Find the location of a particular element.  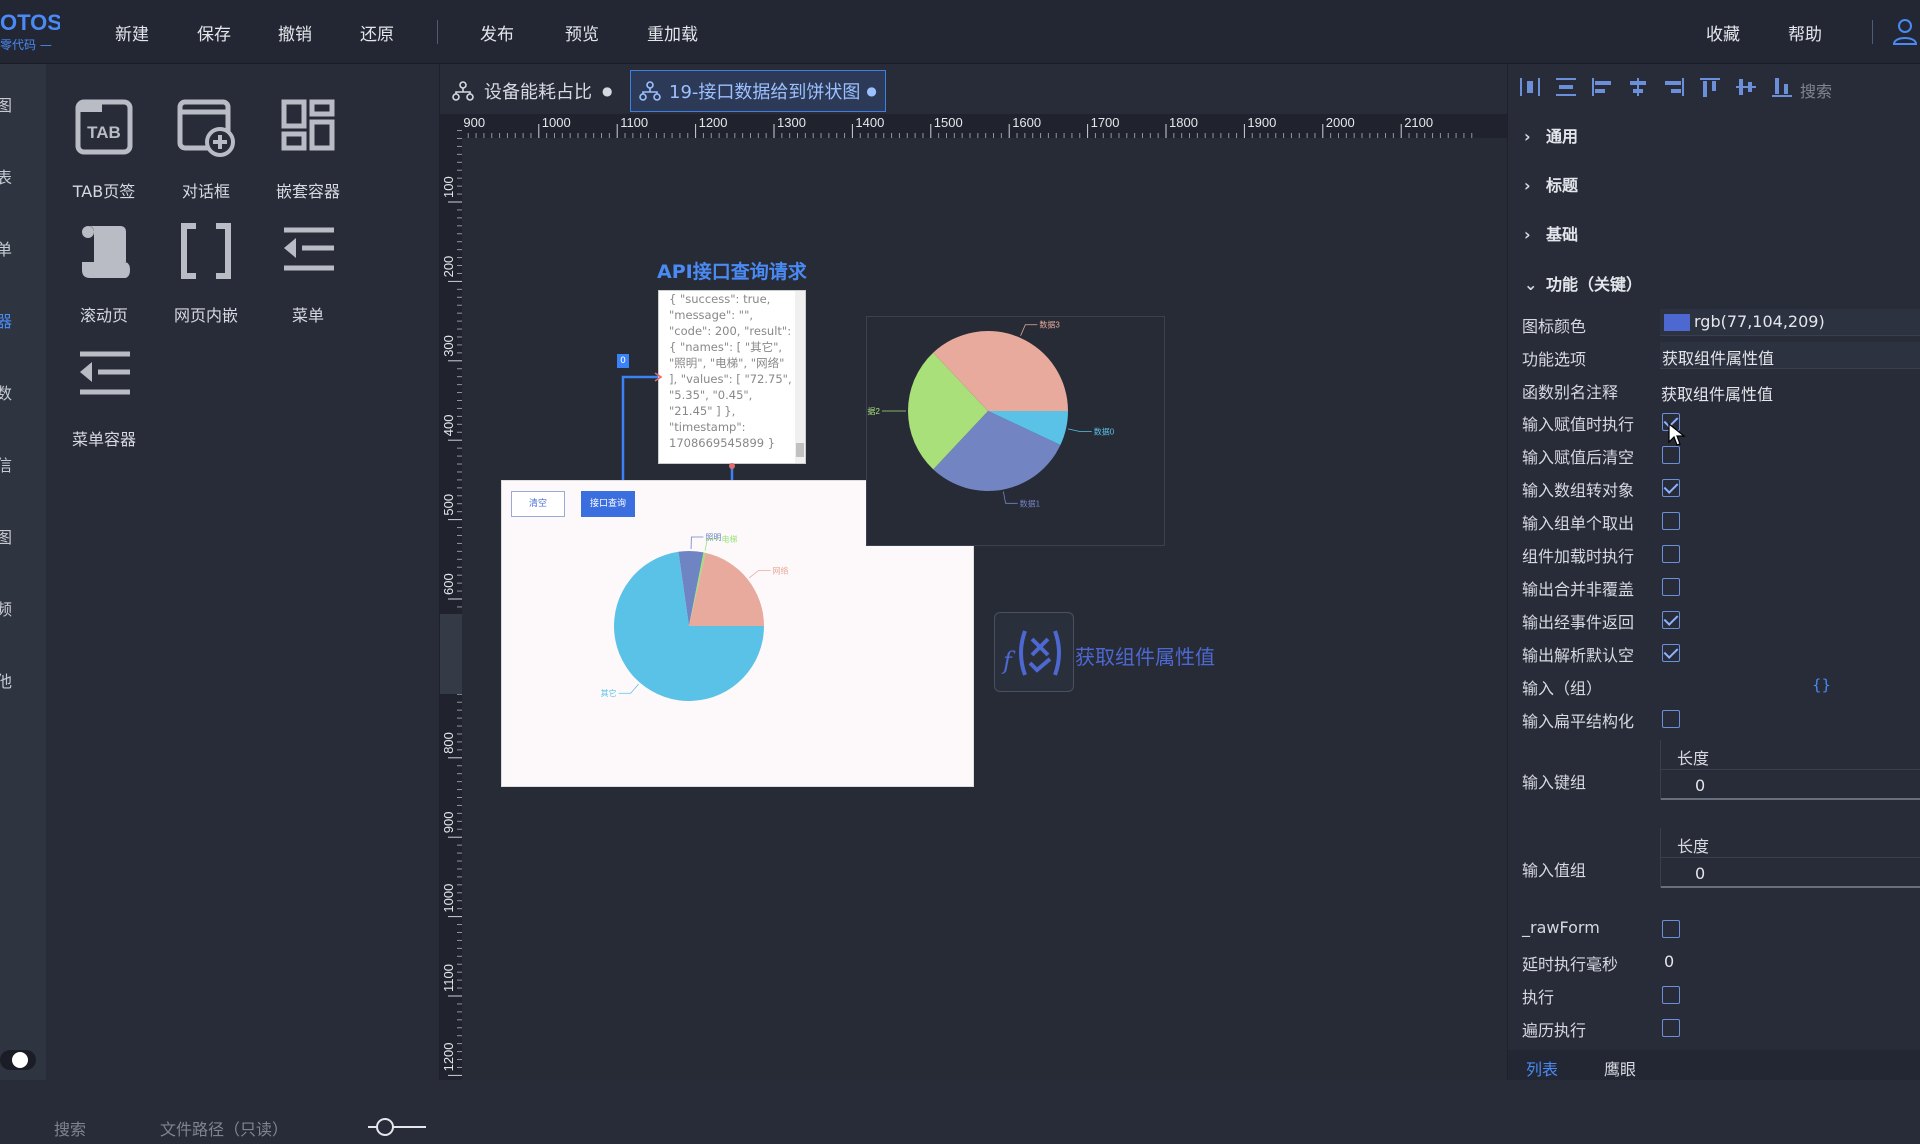

ruler-highlight is located at coordinates (451, 654).